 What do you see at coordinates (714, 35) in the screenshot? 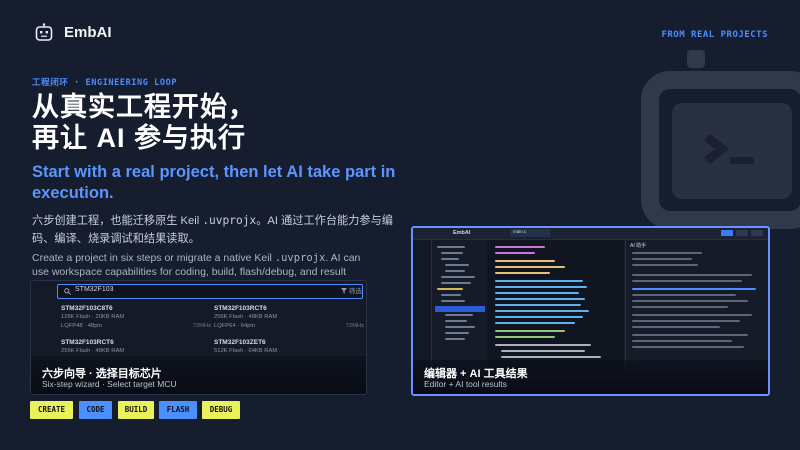
I see `from-real-projects-link: FROM REAL PROJECTS` at bounding box center [714, 35].